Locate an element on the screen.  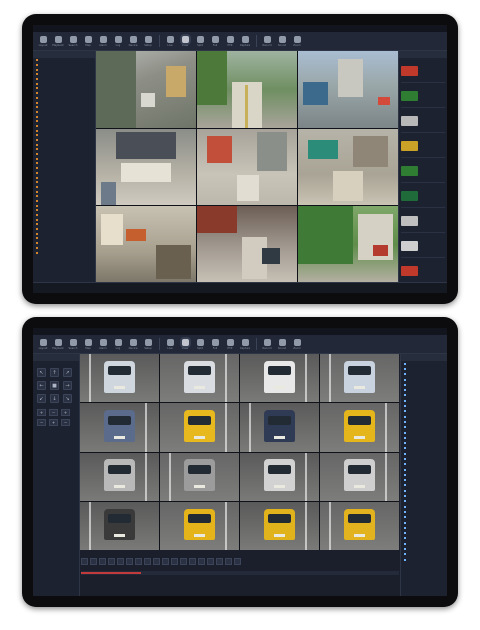
ptz-arrow-button: ← is located at coordinates (41, 385).